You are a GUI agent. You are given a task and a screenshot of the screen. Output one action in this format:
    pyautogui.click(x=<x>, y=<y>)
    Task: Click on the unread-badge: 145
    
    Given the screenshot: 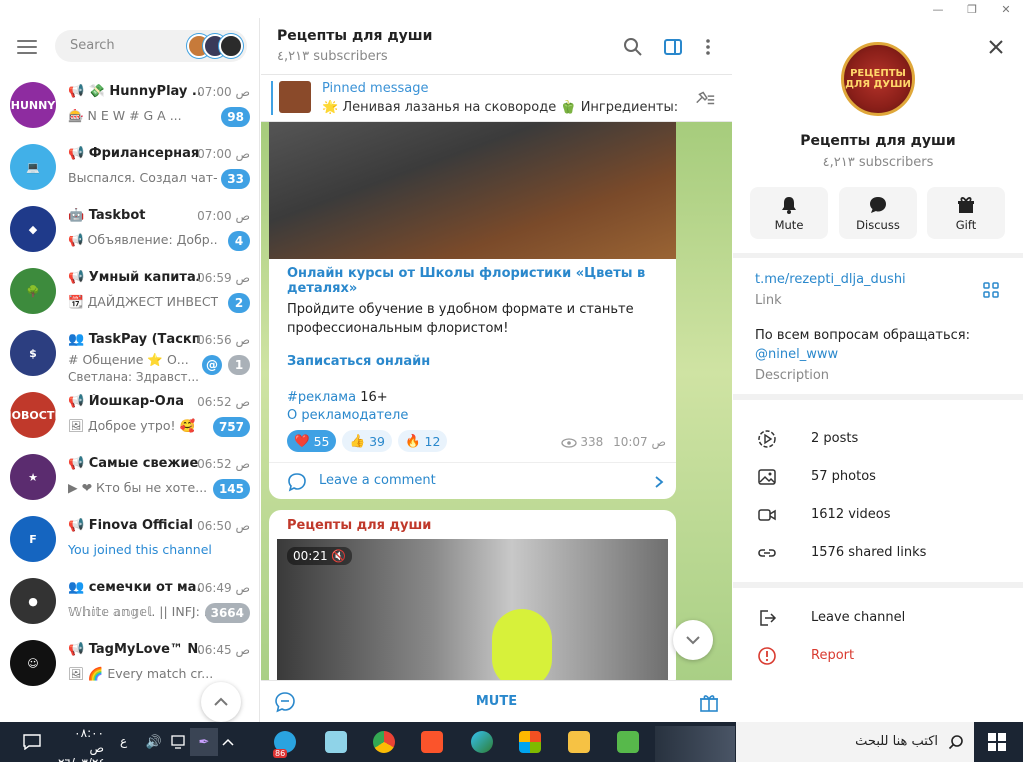 What is the action you would take?
    pyautogui.click(x=231, y=489)
    